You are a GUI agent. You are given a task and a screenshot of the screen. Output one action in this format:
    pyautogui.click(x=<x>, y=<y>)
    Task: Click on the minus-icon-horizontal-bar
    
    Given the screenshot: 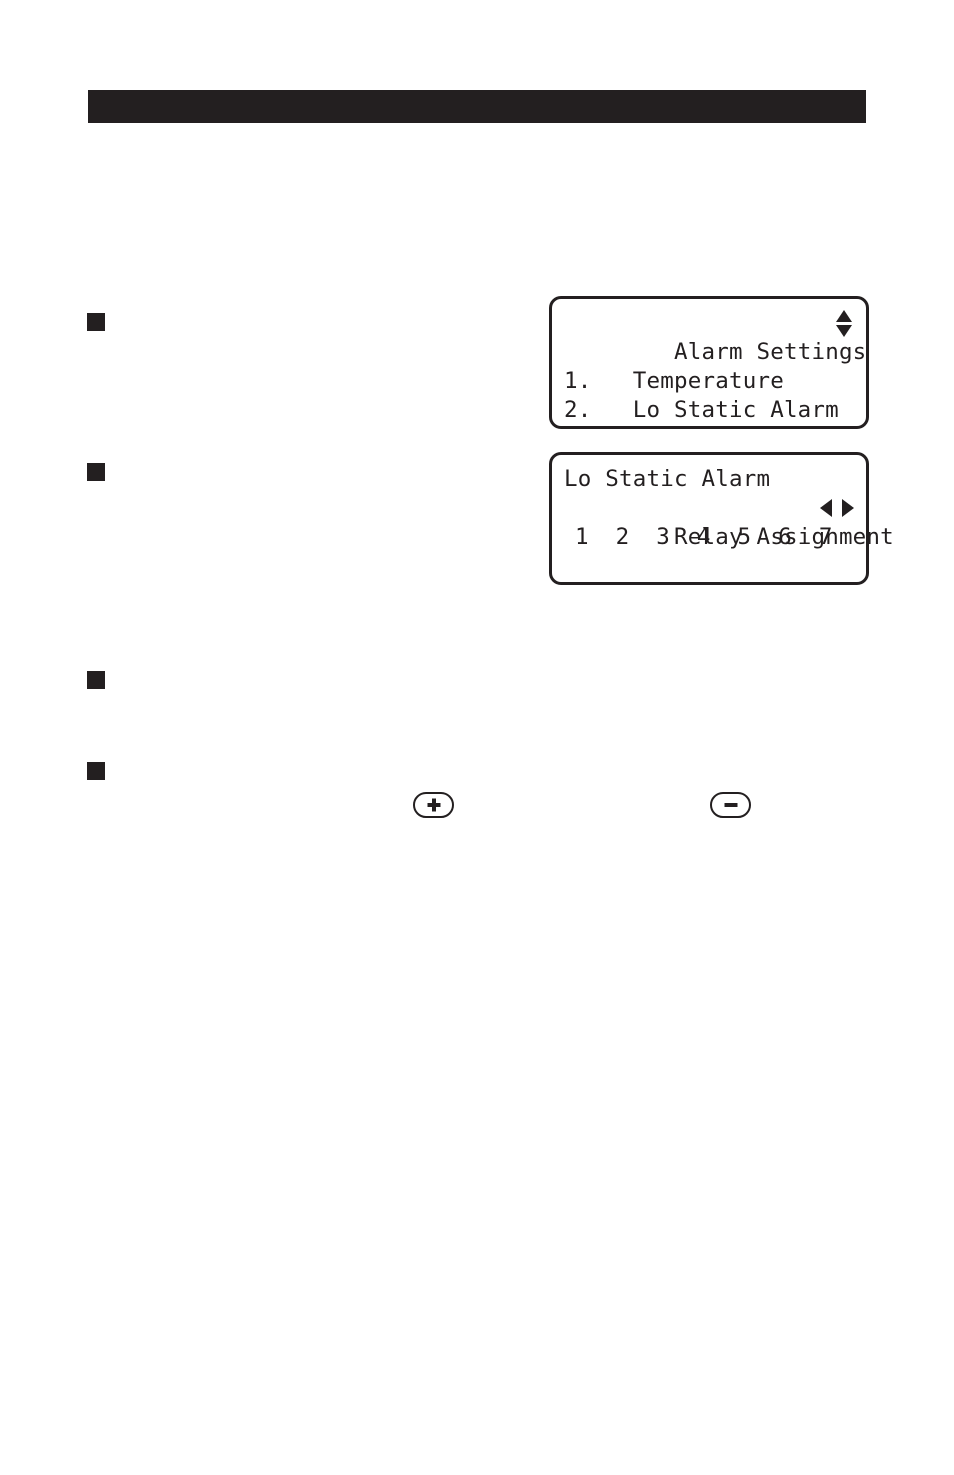 What is the action you would take?
    pyautogui.click(x=730, y=805)
    